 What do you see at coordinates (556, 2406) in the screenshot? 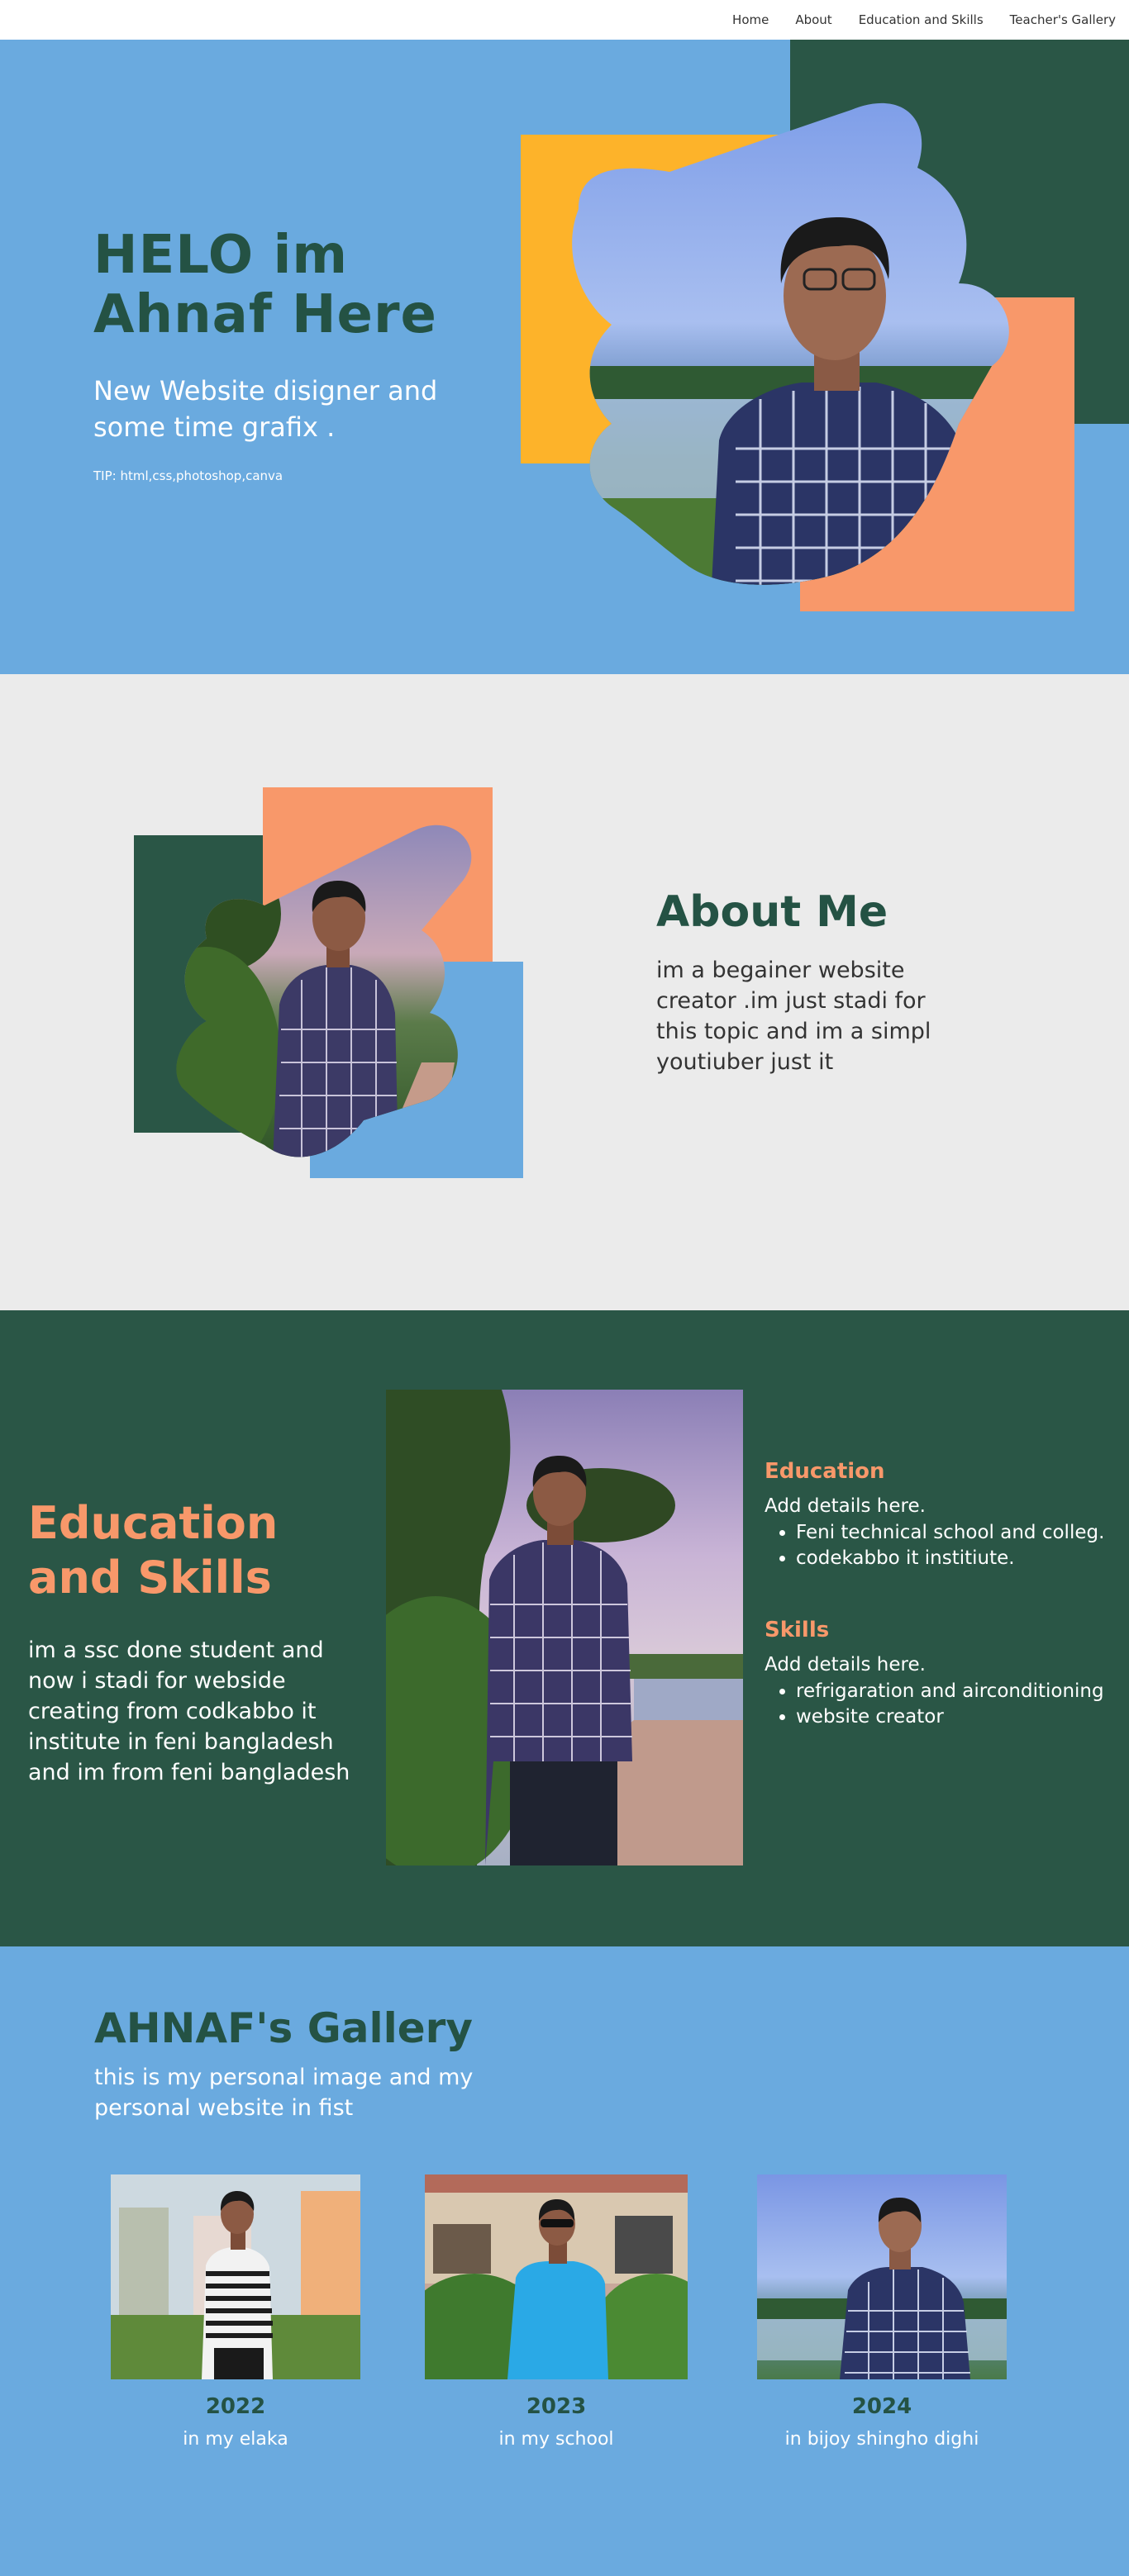
I see `gallery-year: 2023` at bounding box center [556, 2406].